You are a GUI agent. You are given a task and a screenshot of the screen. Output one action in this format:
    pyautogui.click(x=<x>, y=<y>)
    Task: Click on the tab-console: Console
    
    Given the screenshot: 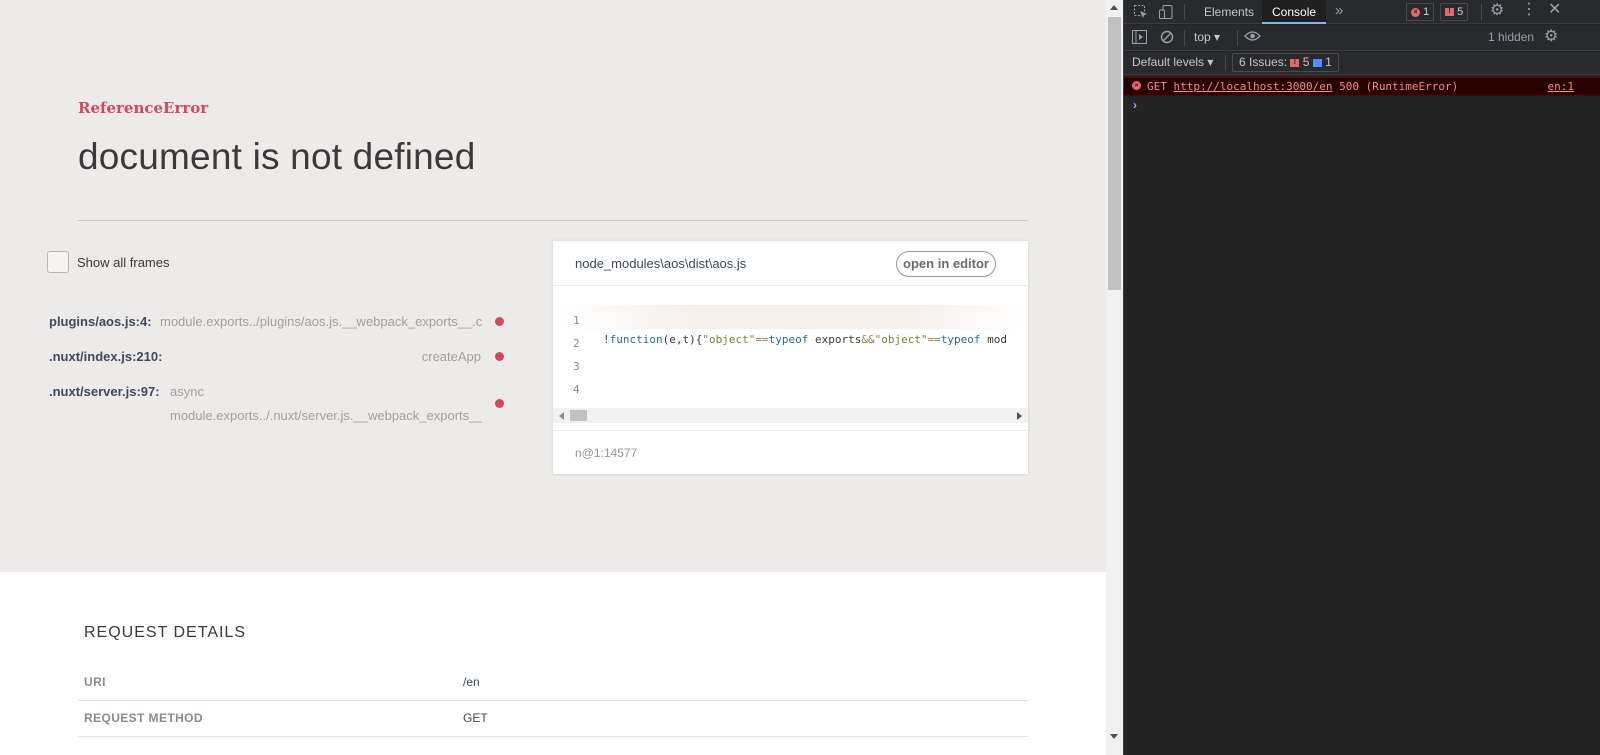 What is the action you would take?
    pyautogui.click(x=1294, y=12)
    